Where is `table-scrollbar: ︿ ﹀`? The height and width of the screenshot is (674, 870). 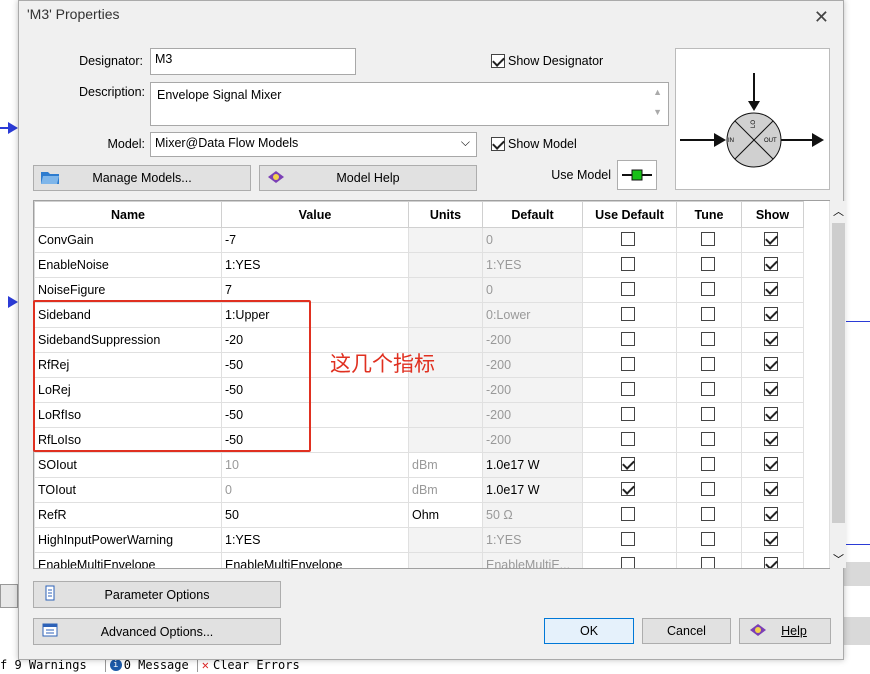
table-scrollbar: ︿ ﹀ is located at coordinates (837, 384).